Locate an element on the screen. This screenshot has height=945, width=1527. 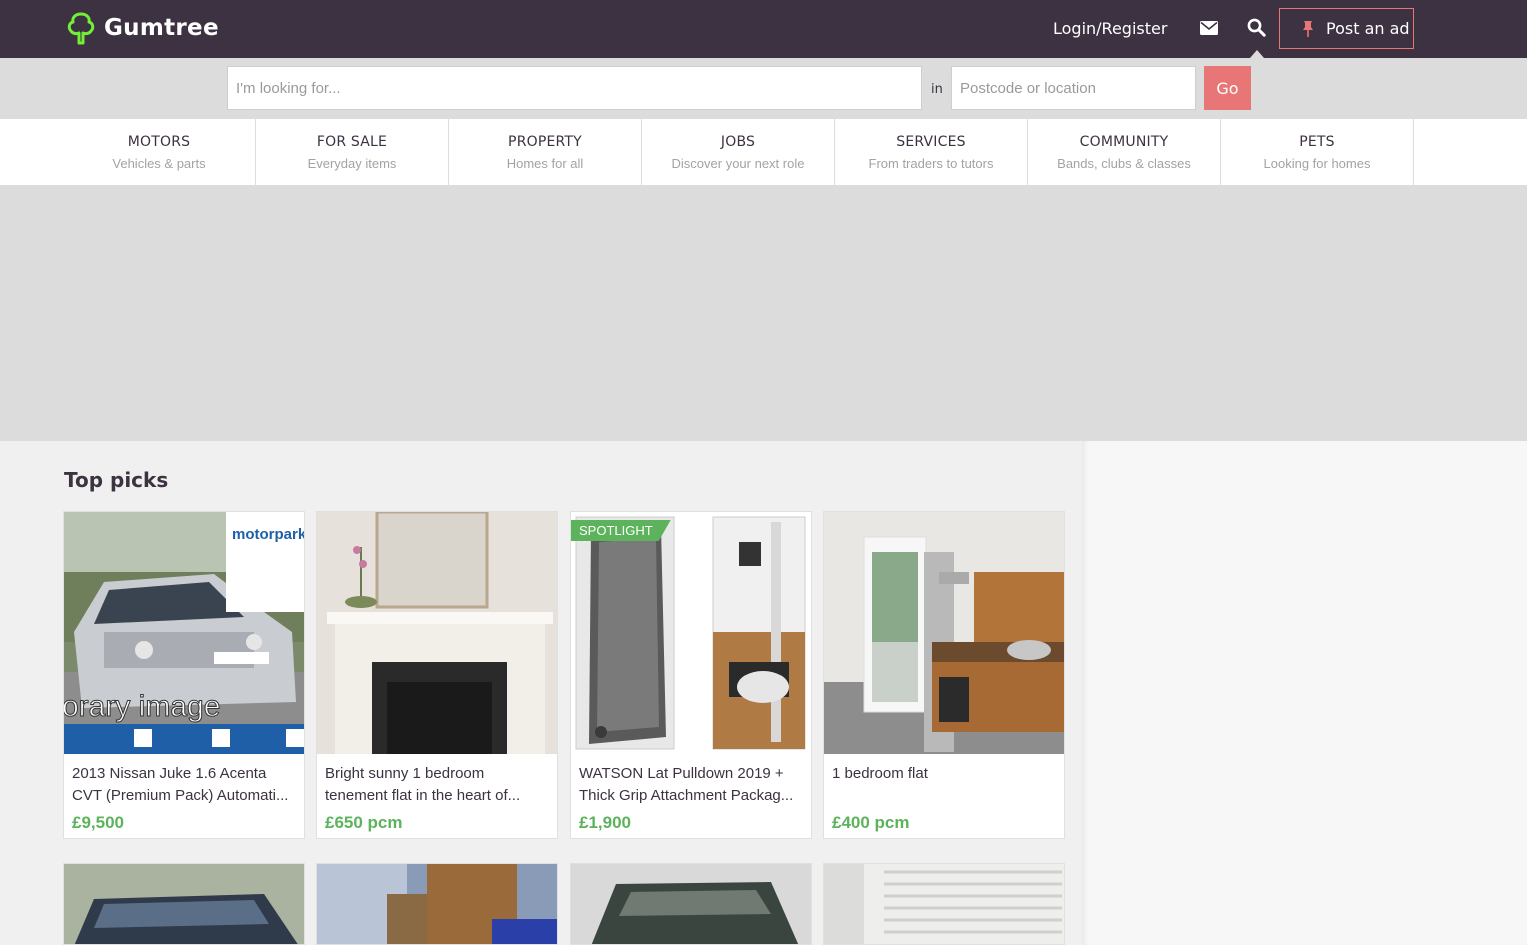
category-subtitle: Bands, clubs & classes is located at coordinates (1124, 163).